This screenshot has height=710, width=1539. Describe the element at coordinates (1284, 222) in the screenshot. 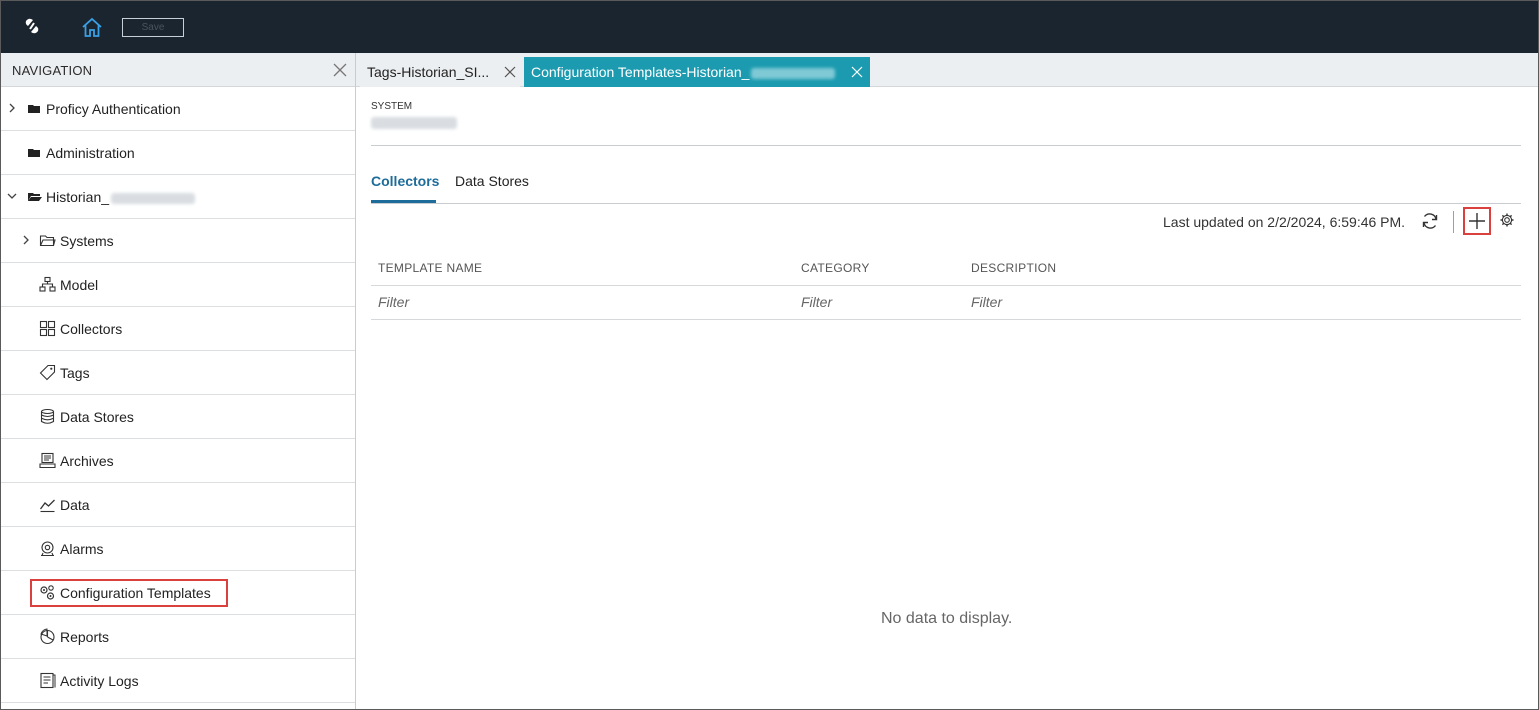

I see `last-updated-text: Last updated on 2/2/2024, 6:59:46 PM.` at that location.